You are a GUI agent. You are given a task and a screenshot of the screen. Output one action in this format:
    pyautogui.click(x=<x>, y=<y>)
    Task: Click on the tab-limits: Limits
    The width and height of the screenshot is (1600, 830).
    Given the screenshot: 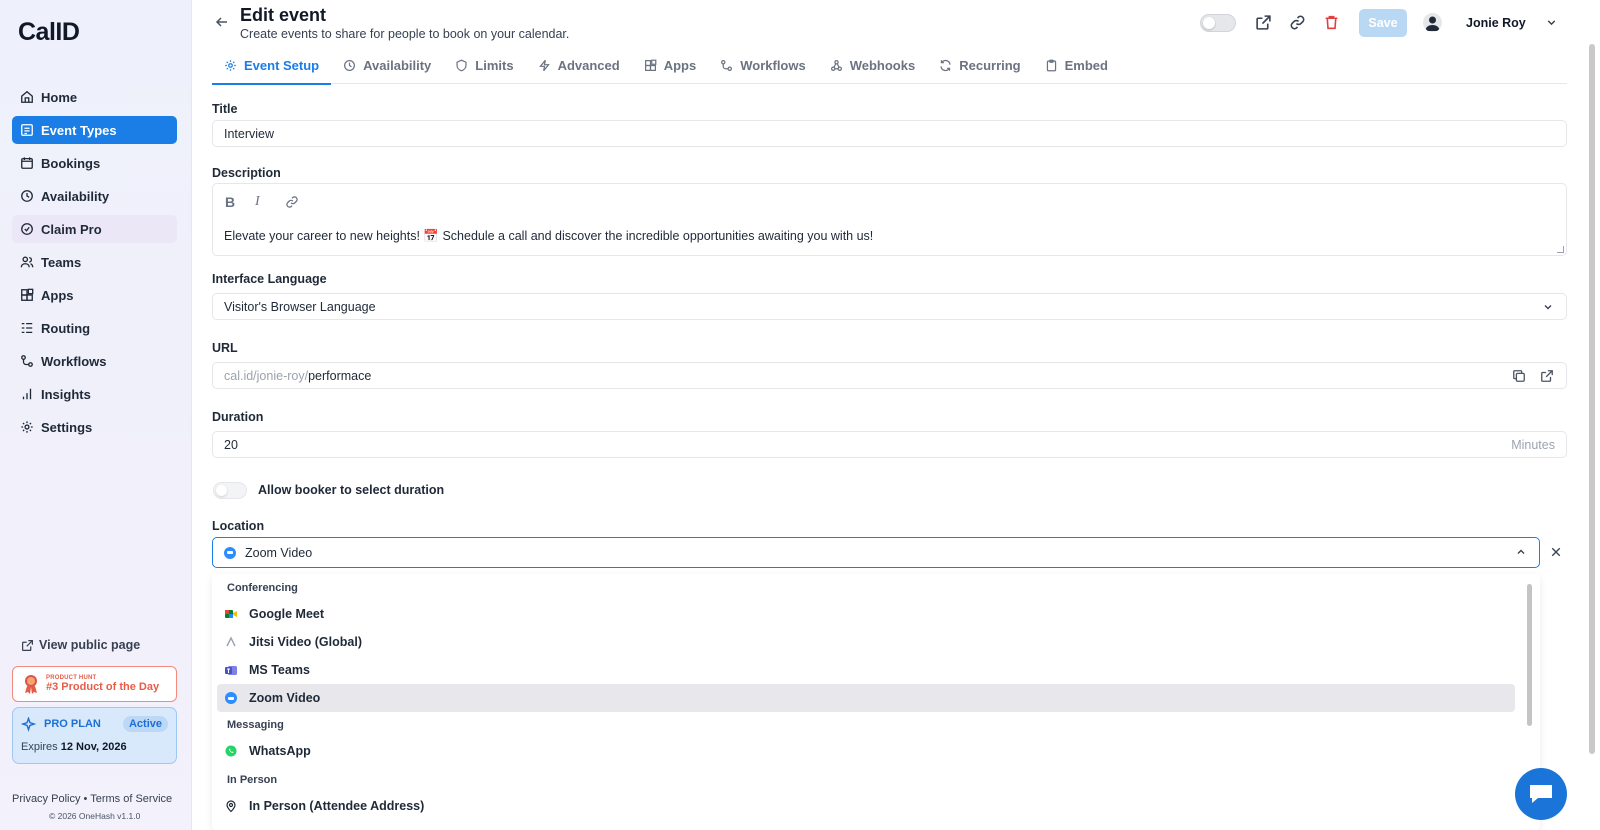 What is the action you would take?
    pyautogui.click(x=484, y=65)
    